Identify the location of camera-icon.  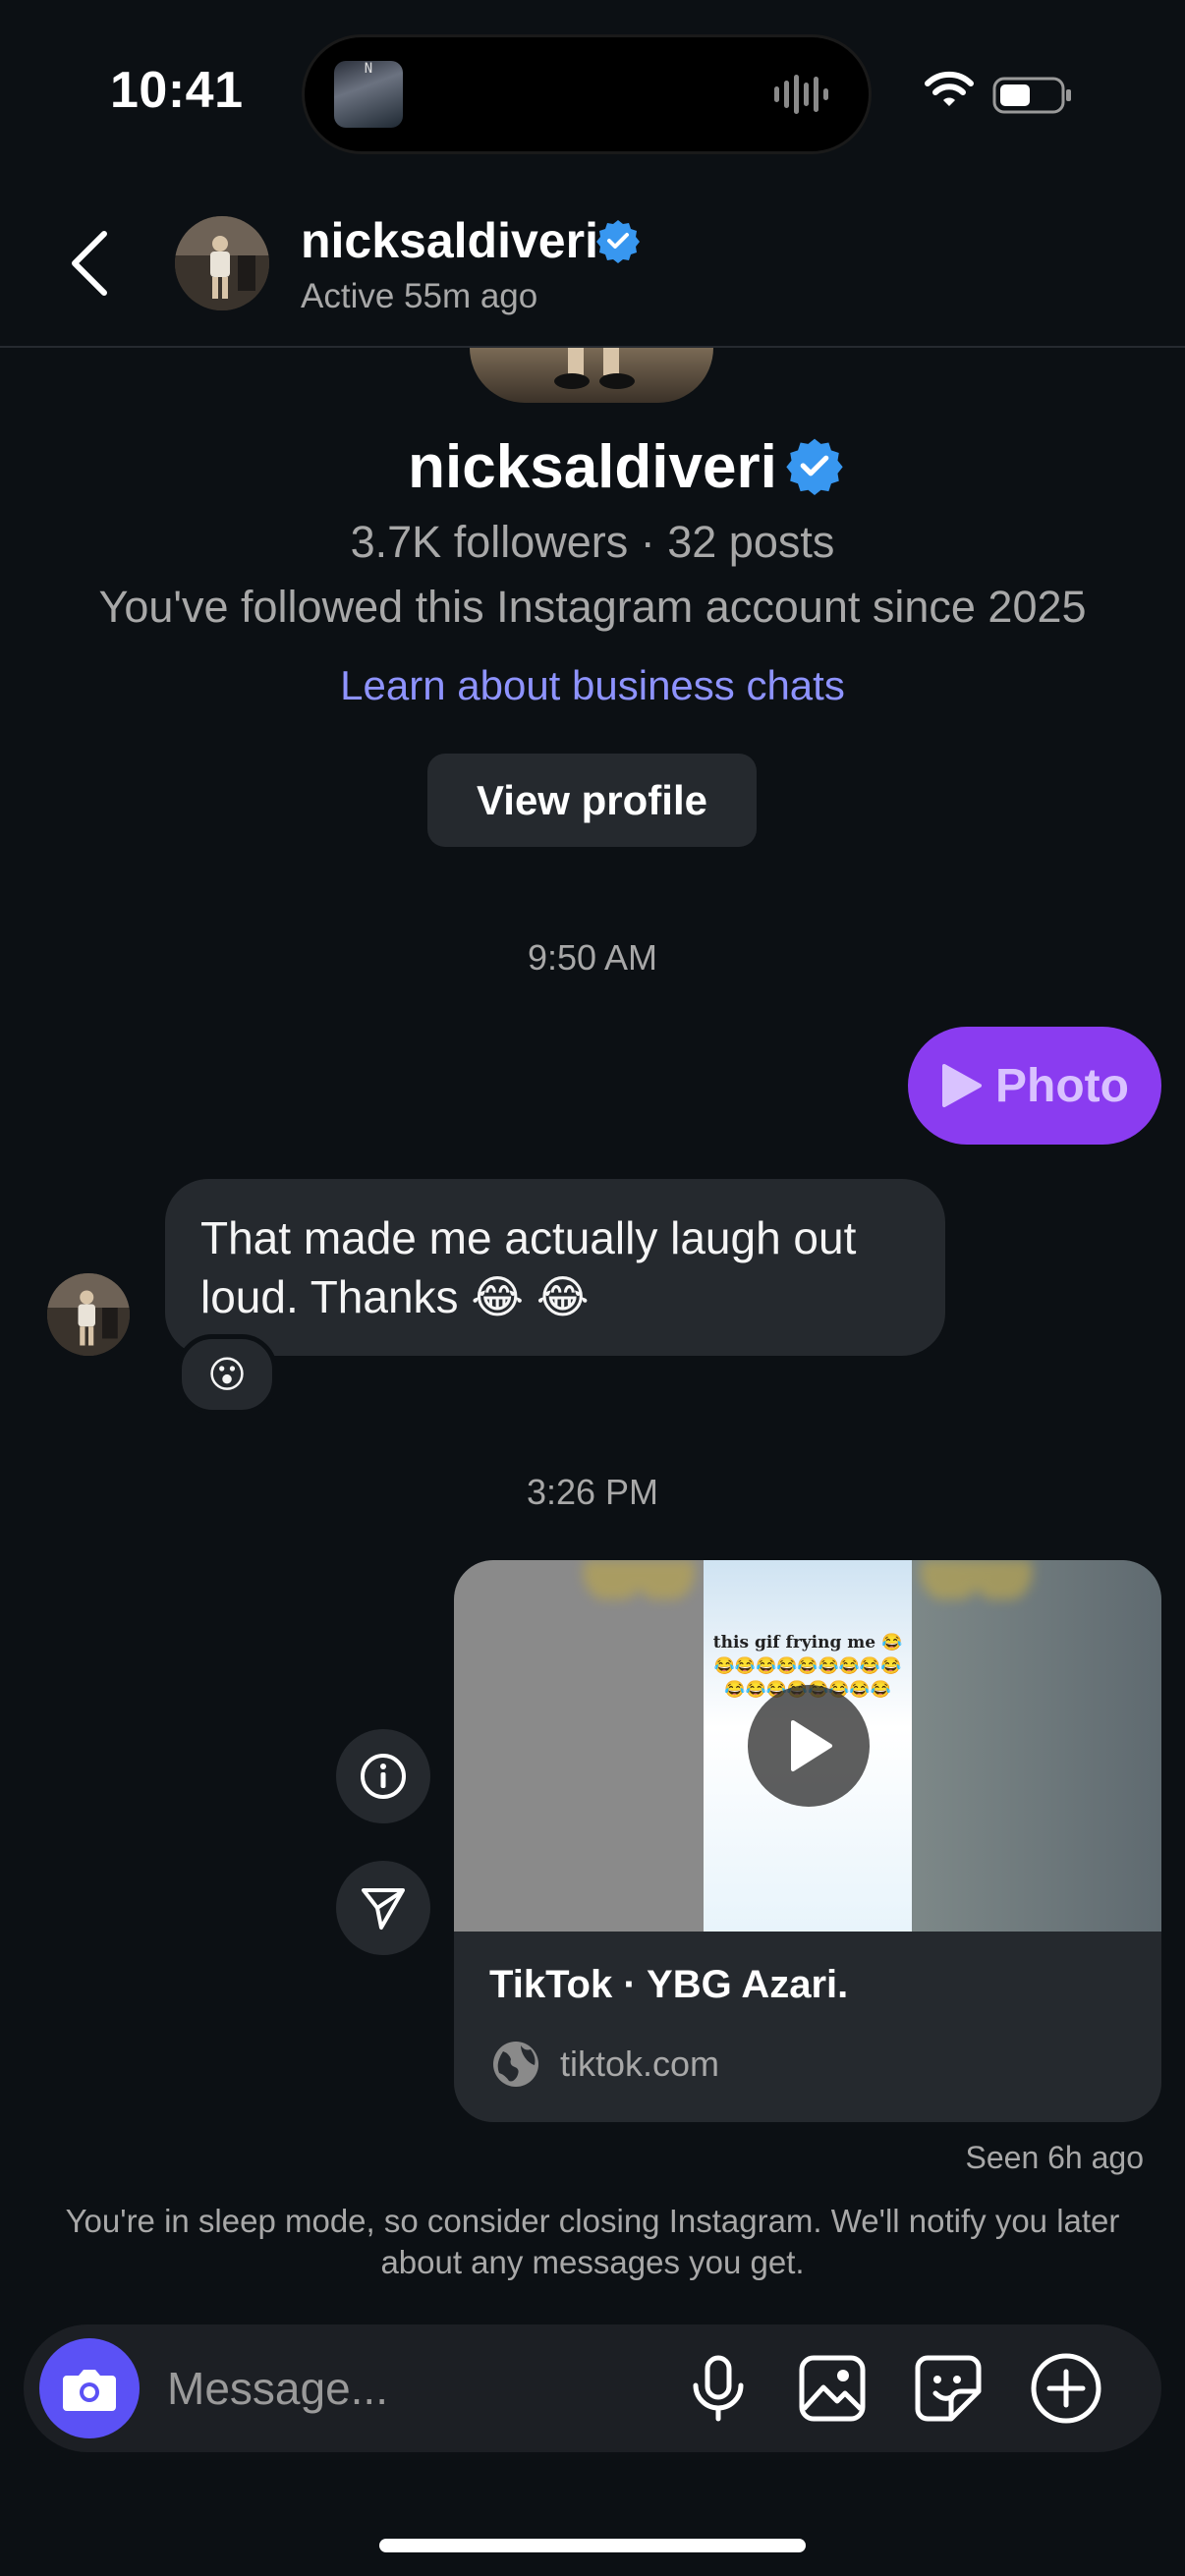
(90, 2390).